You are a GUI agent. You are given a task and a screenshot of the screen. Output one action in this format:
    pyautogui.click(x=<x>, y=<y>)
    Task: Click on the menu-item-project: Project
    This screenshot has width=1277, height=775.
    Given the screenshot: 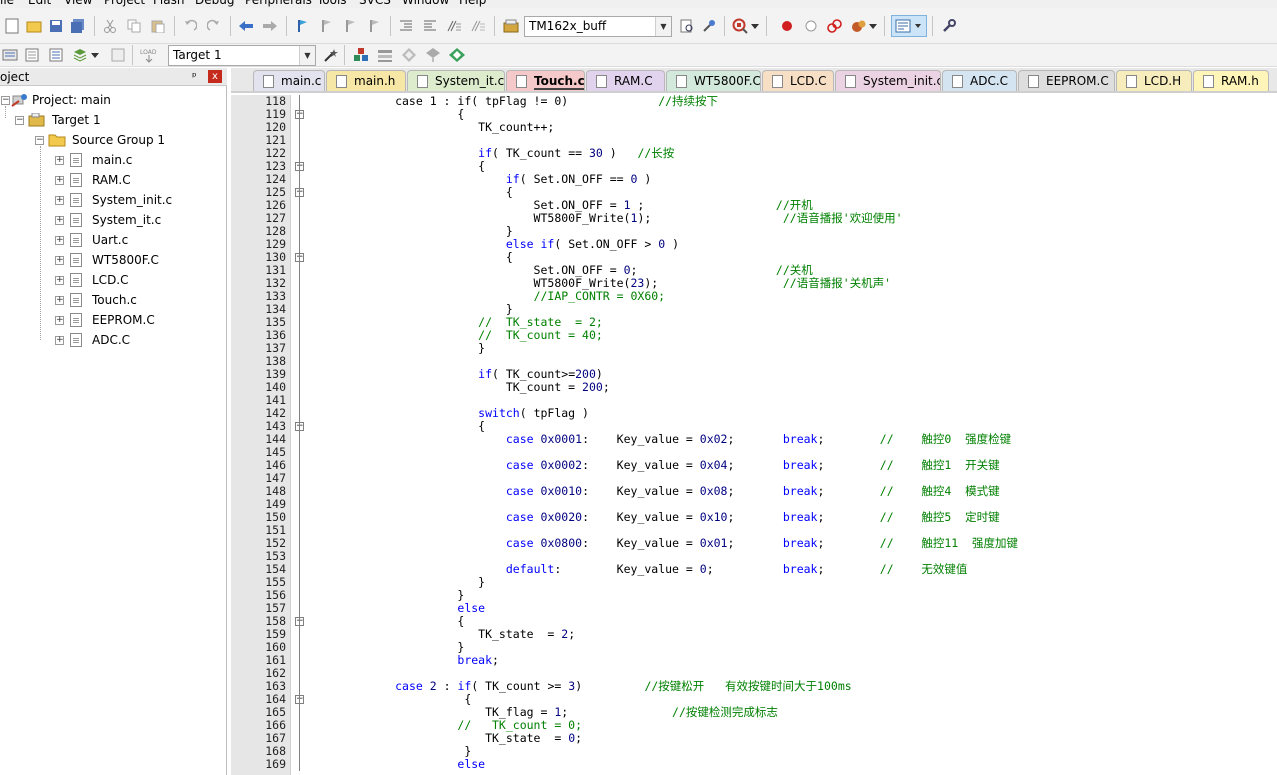 What is the action you would take?
    pyautogui.click(x=124, y=3)
    